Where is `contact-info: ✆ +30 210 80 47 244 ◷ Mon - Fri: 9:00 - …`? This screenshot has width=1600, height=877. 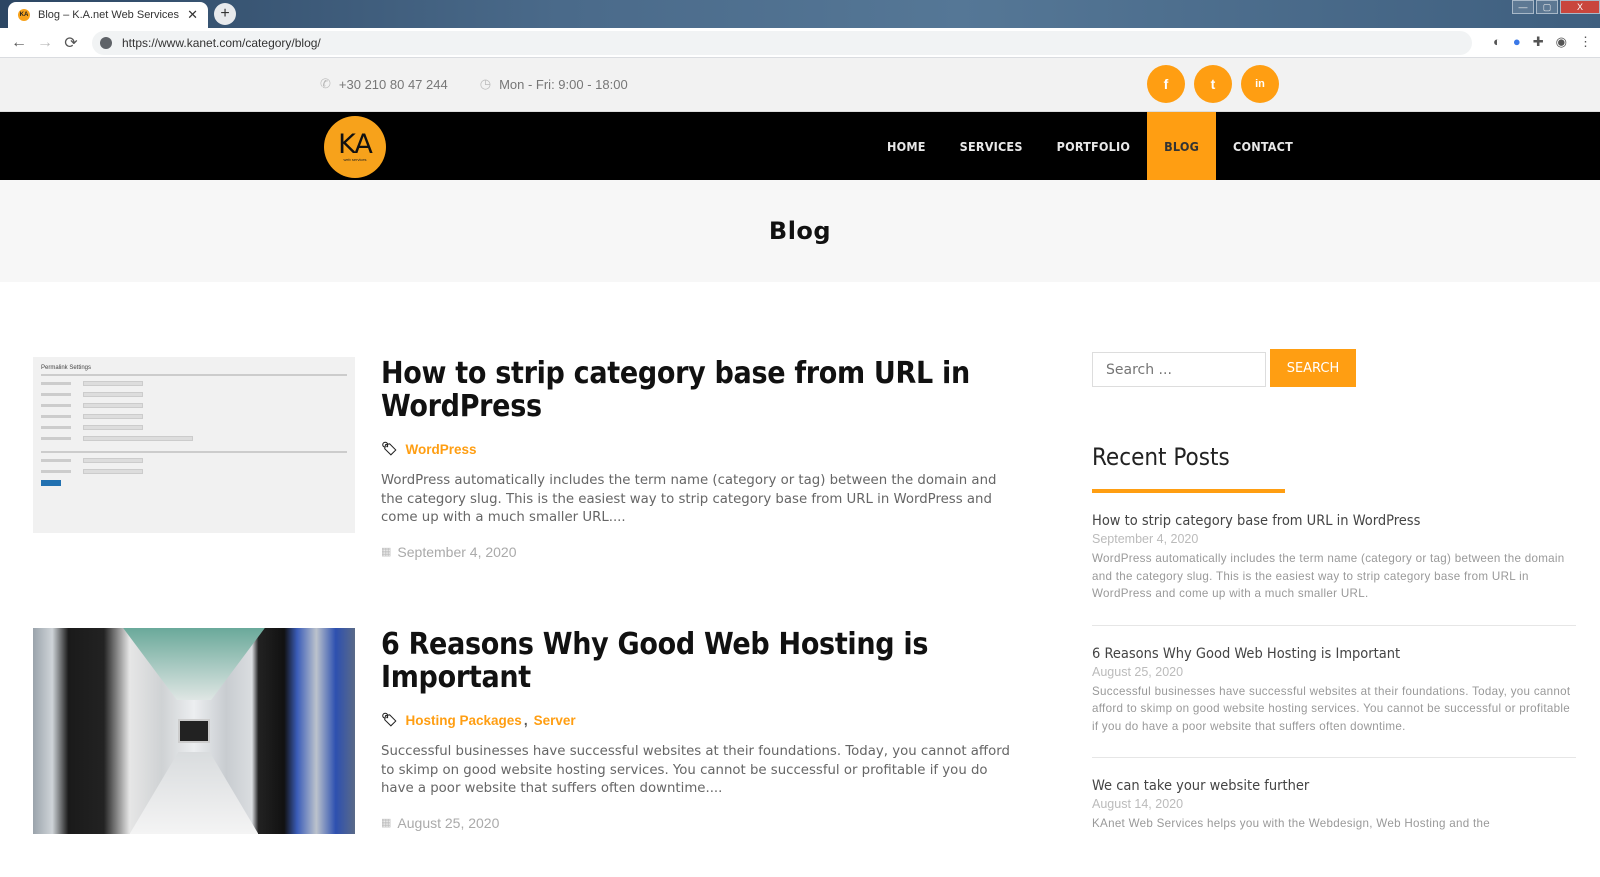
contact-info: ✆ +30 210 80 47 244 ◷ Mon - Fri: 9:00 - … is located at coordinates (474, 84).